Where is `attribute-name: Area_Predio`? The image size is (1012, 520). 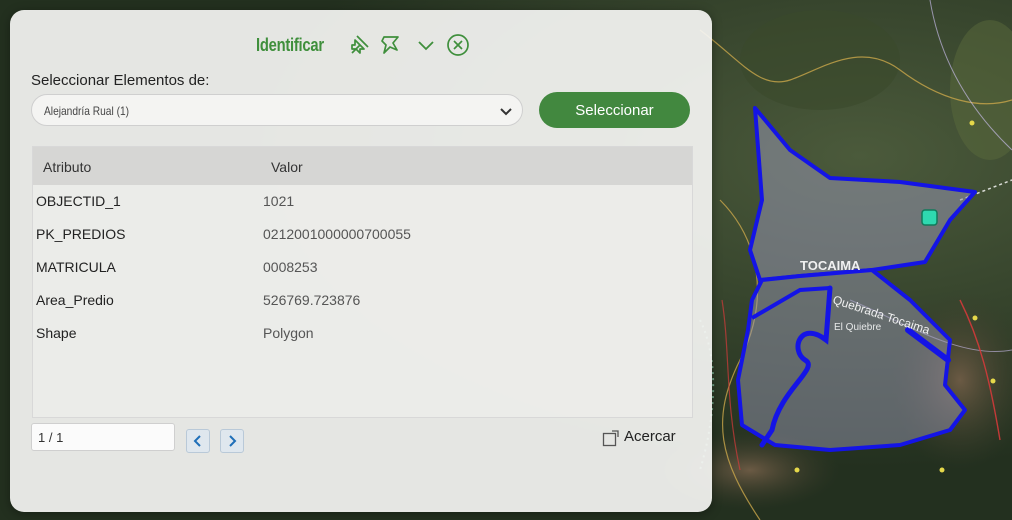
attribute-name: Area_Predio is located at coordinates (75, 300).